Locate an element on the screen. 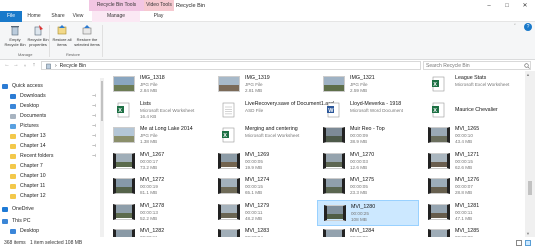 The width and height of the screenshot is (535, 249). nav-item-quick-access: Quick access is located at coordinates (52, 86).